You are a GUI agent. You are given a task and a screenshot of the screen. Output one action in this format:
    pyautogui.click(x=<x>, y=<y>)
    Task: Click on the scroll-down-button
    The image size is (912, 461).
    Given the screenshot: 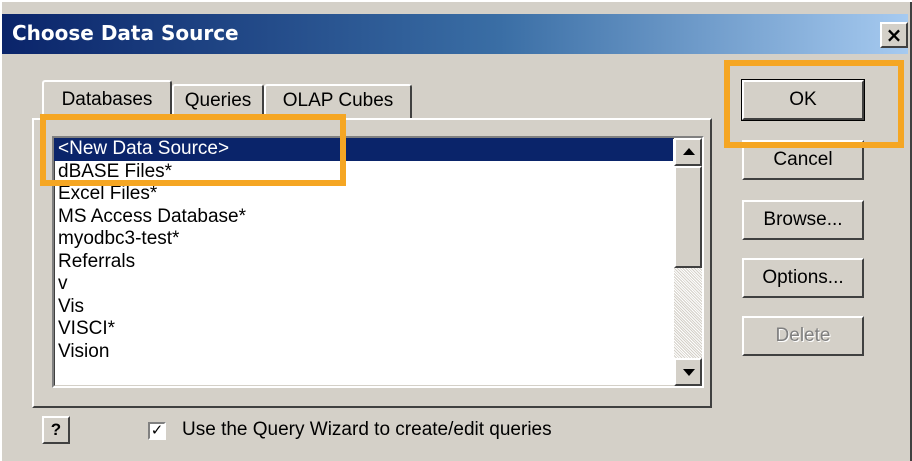 What is the action you would take?
    pyautogui.click(x=688, y=372)
    